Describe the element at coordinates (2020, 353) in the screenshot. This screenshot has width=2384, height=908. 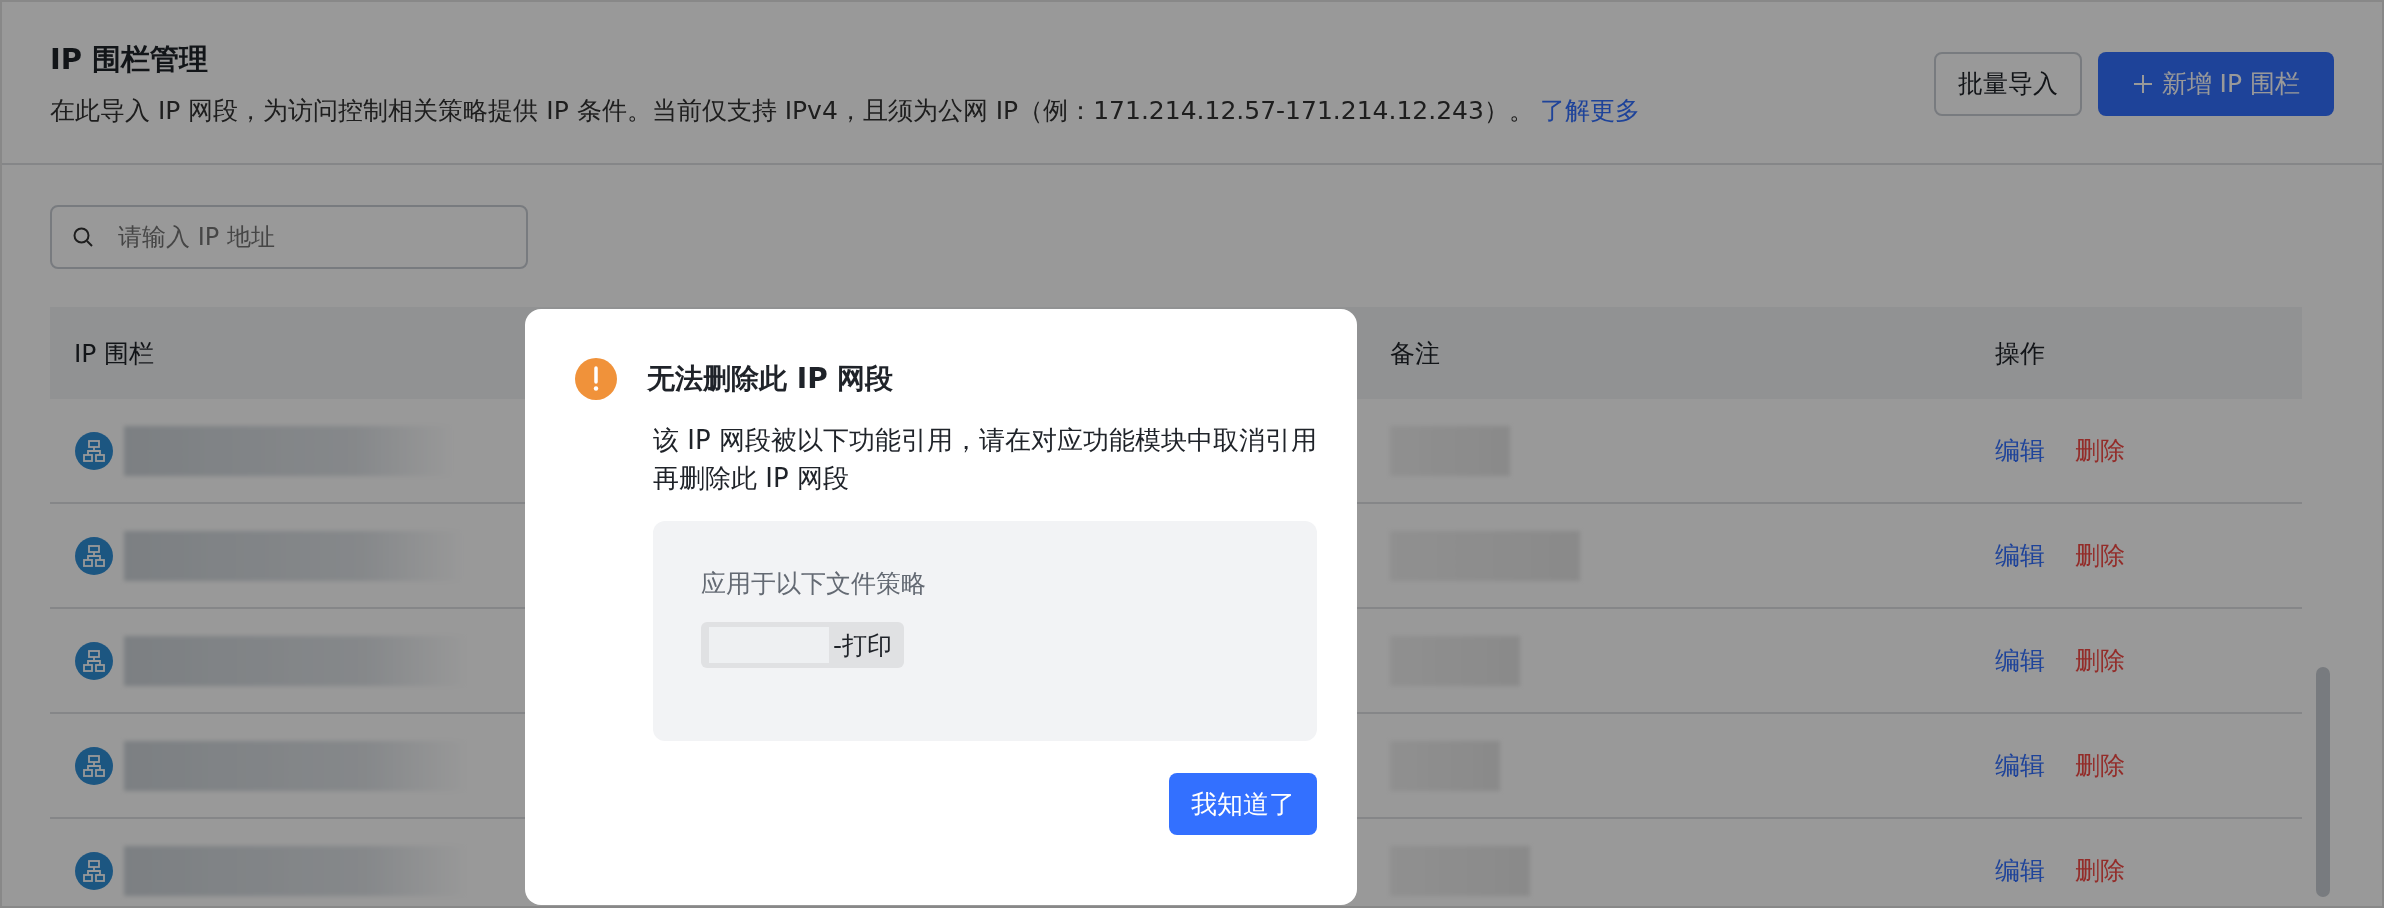
I see `column-header: 操作` at that location.